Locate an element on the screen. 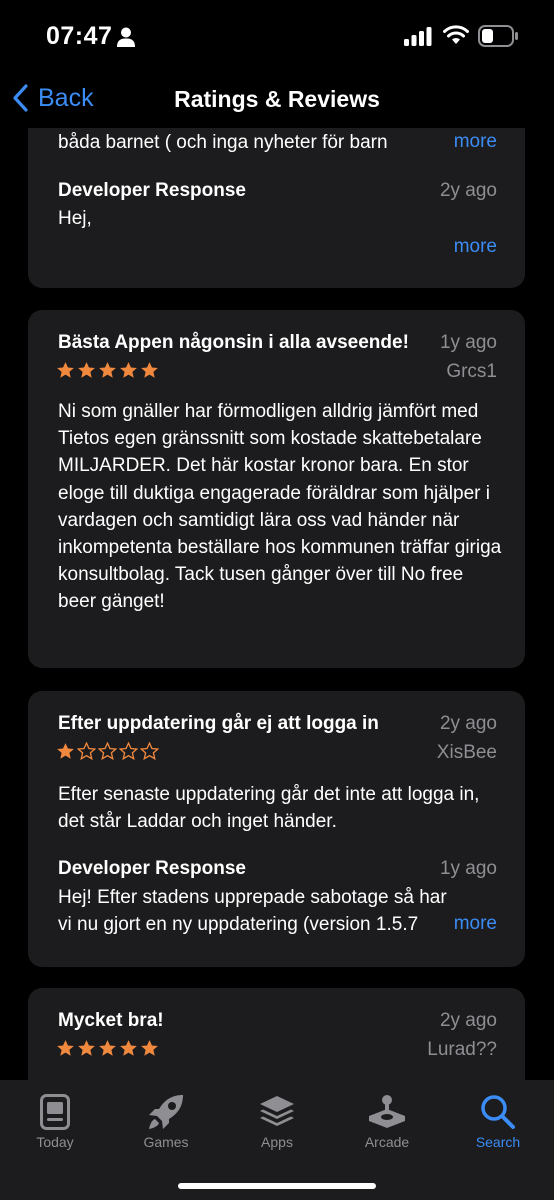 The height and width of the screenshot is (1200, 554). tab-games: Games is located at coordinates (166, 1120).